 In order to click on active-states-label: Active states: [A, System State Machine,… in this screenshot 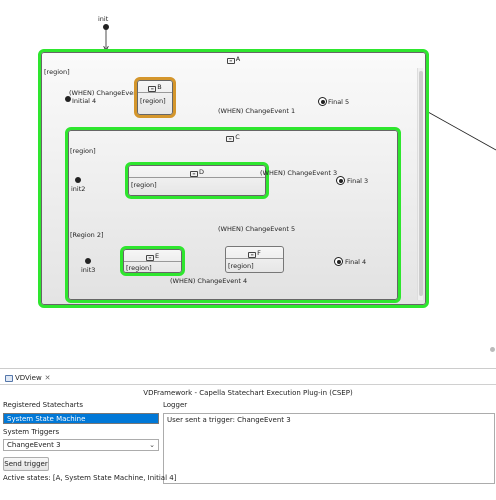, I will do `click(90, 478)`.